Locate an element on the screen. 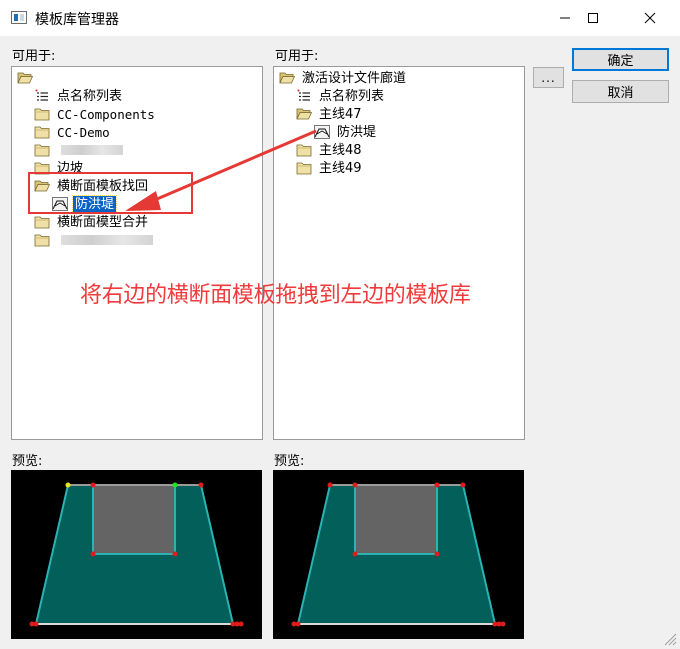 This screenshot has height=649, width=680. tree-node-model-merge: 横断面模型合并 is located at coordinates (92, 222).